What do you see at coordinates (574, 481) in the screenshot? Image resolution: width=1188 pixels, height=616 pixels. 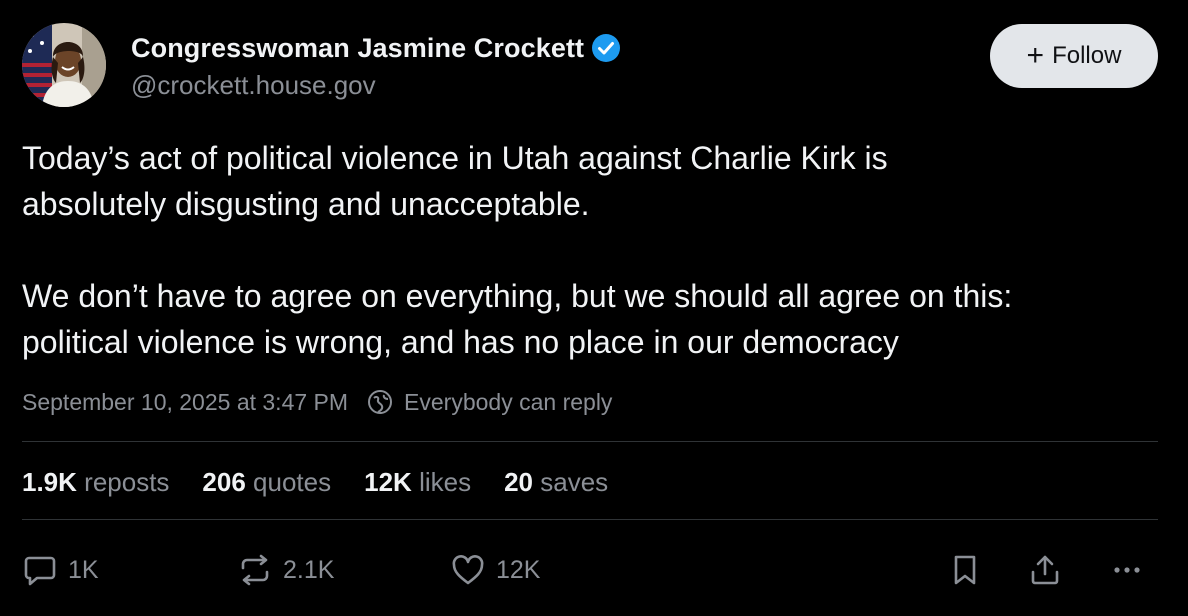 I see `saves-label: saves` at bounding box center [574, 481].